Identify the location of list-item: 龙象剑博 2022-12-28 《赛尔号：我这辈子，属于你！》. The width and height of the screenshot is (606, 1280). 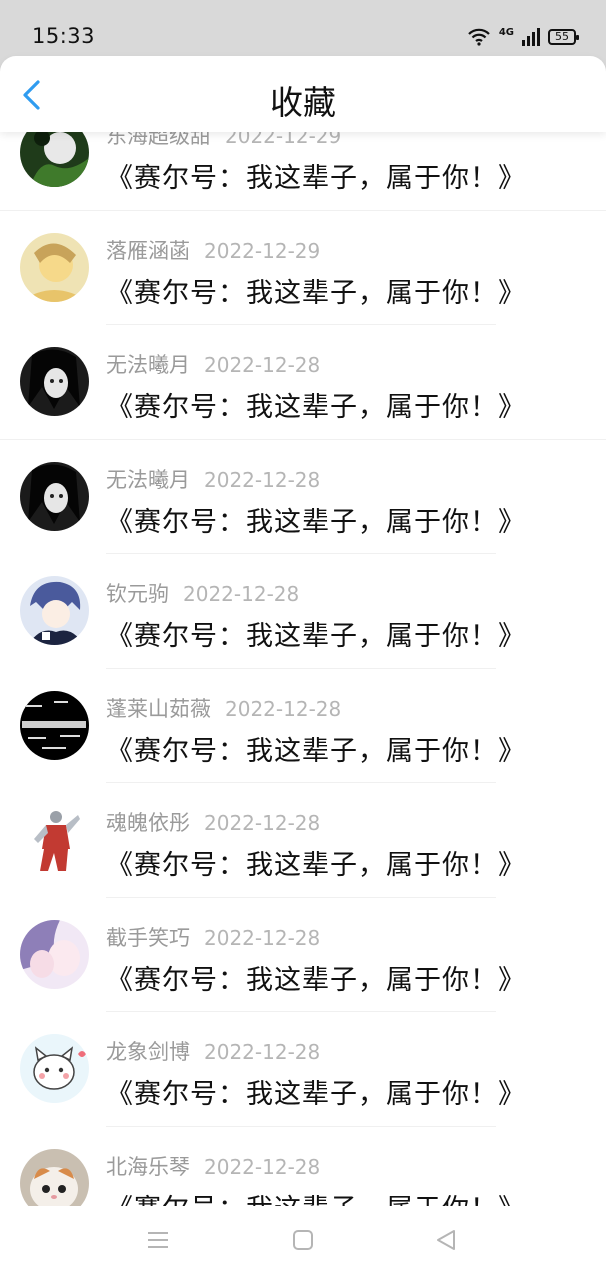
(303, 1069).